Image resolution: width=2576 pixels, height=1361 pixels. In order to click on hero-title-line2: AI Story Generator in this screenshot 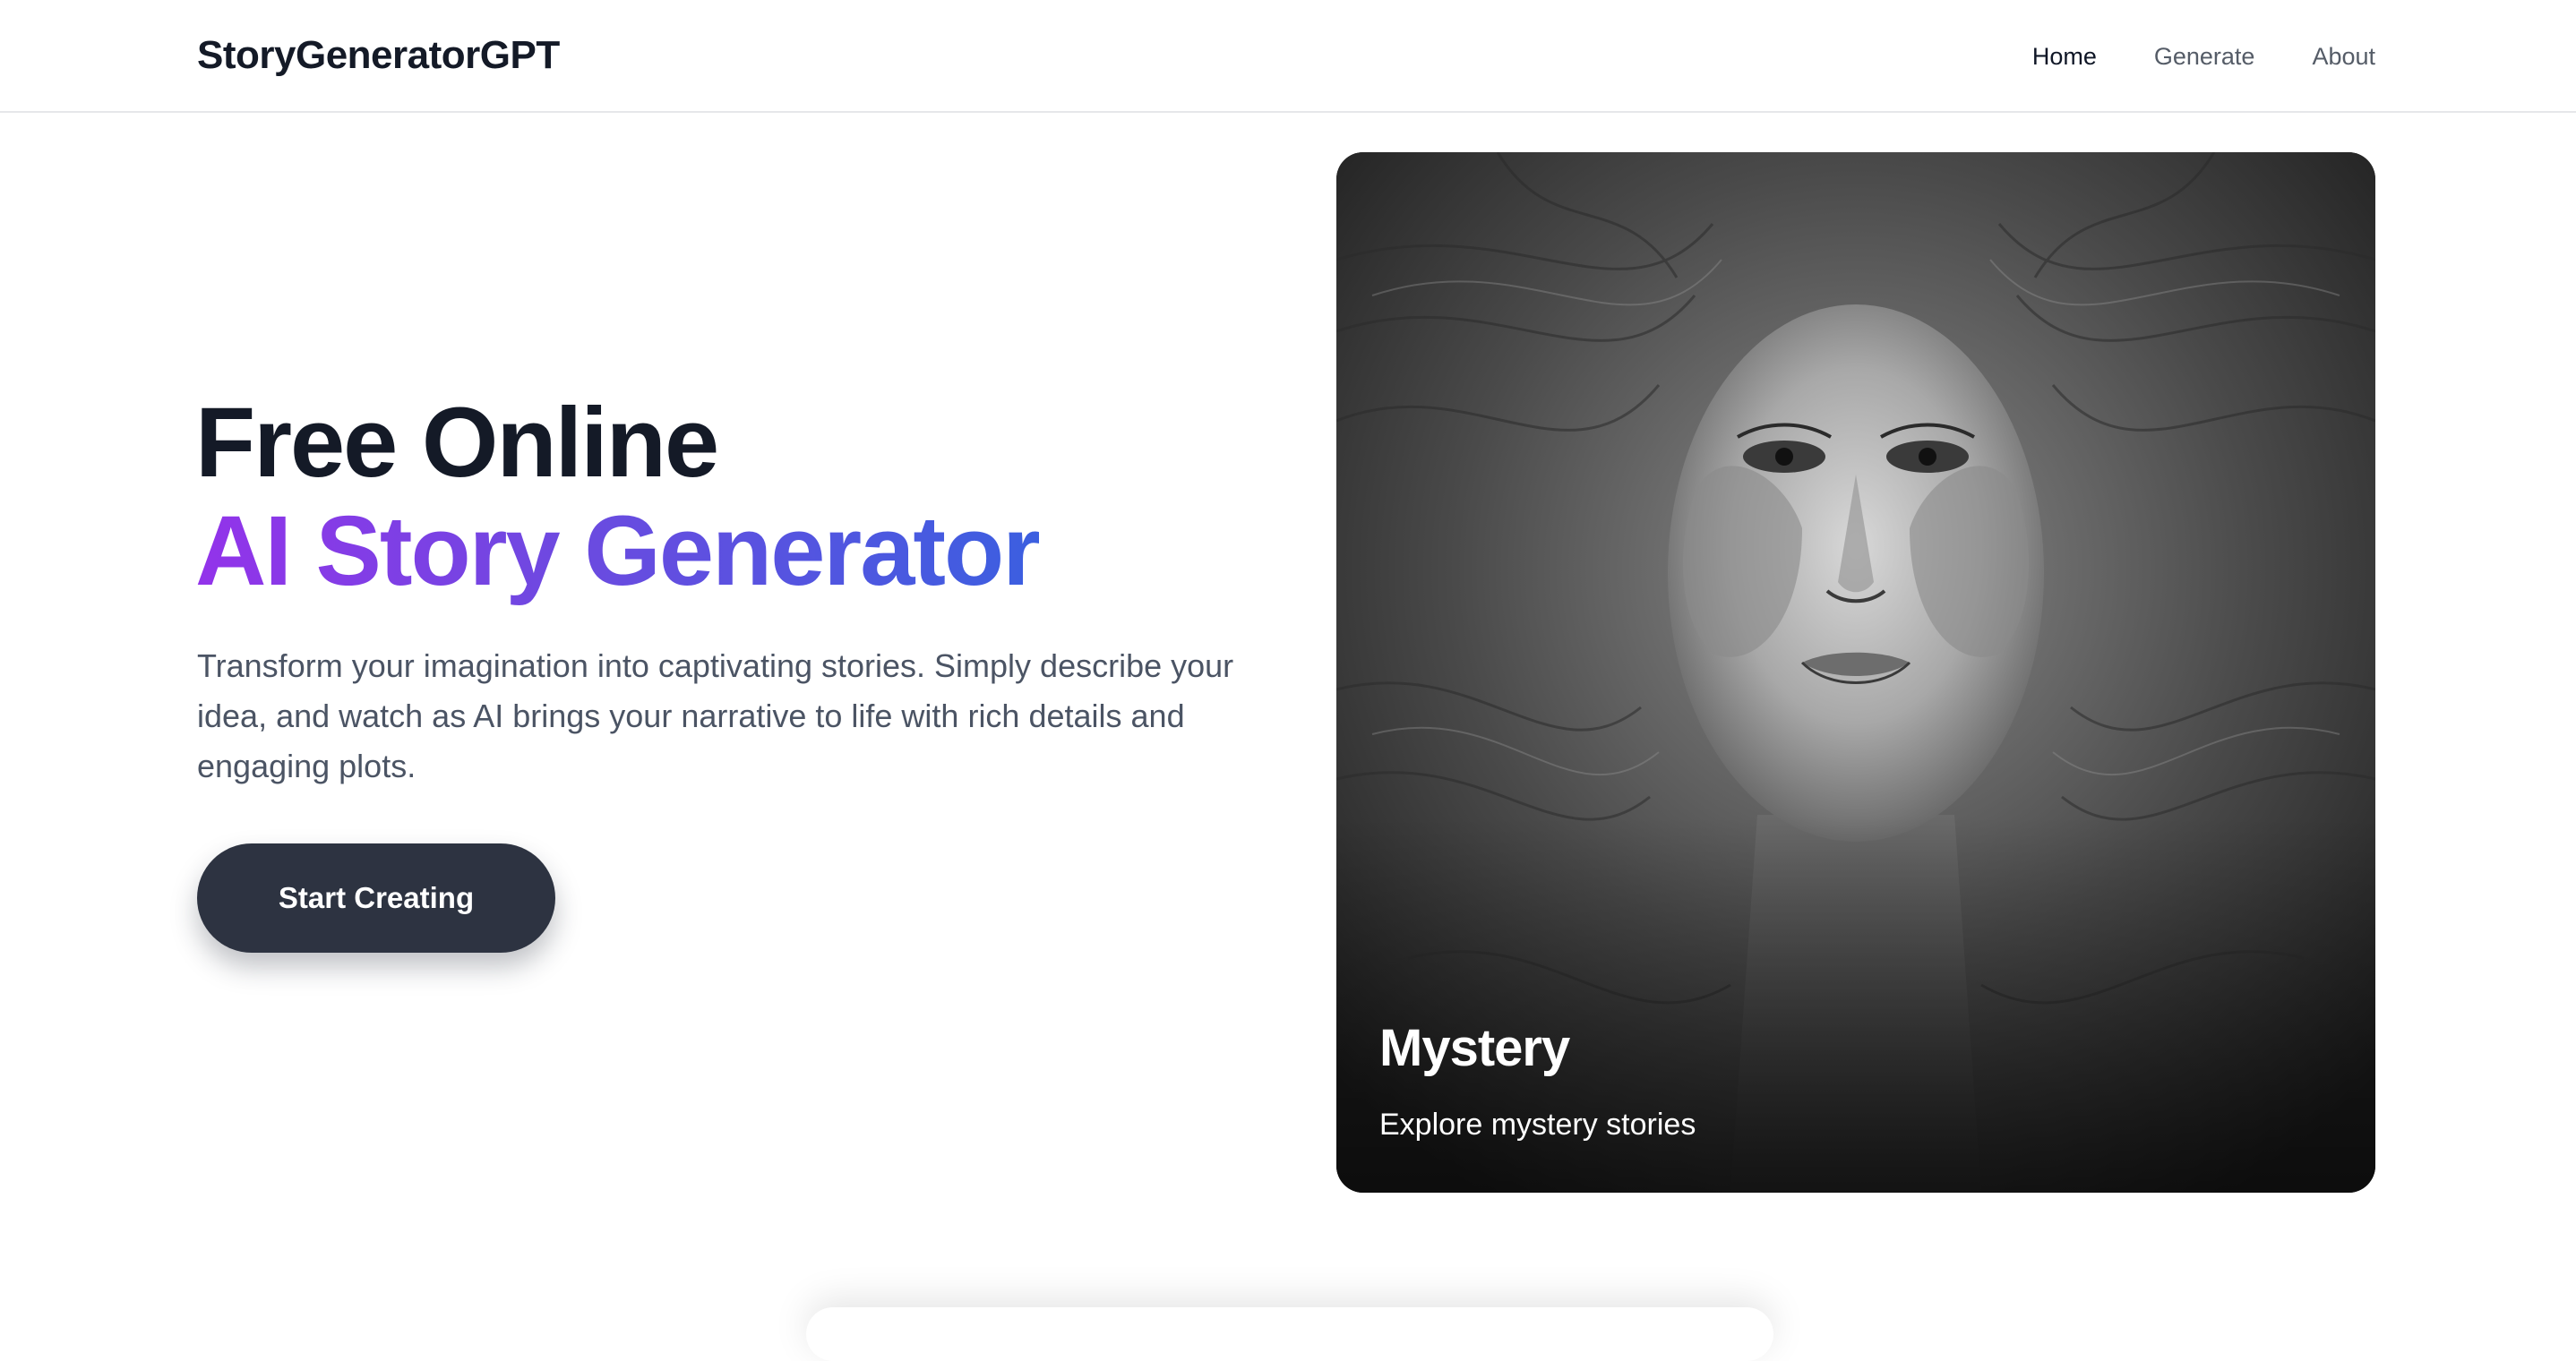, I will do `click(618, 551)`.